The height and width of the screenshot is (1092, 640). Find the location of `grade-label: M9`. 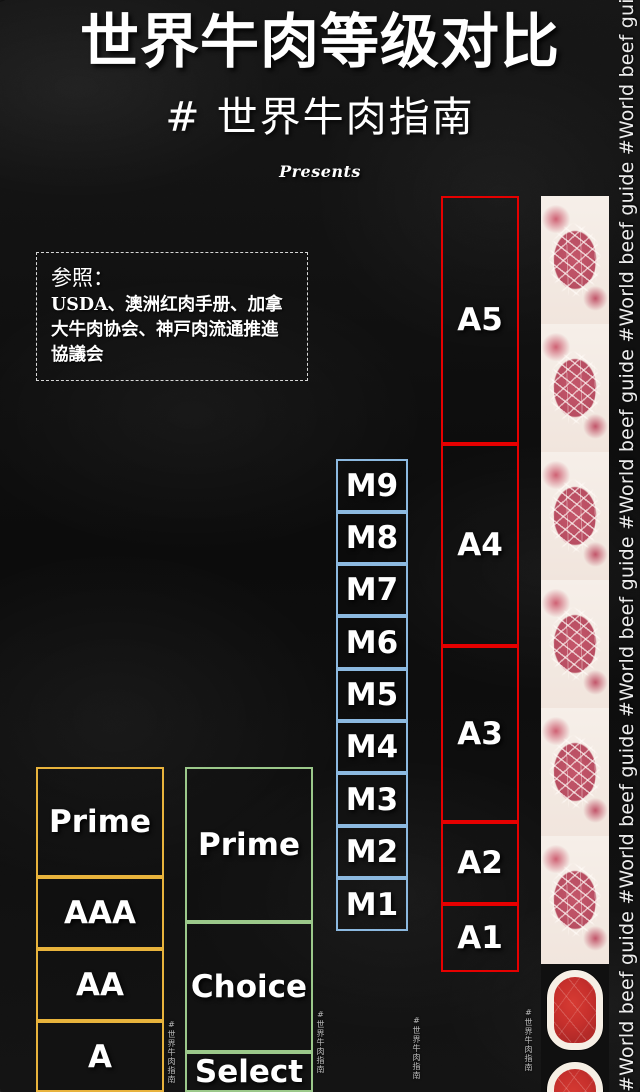

grade-label: M9 is located at coordinates (372, 485).